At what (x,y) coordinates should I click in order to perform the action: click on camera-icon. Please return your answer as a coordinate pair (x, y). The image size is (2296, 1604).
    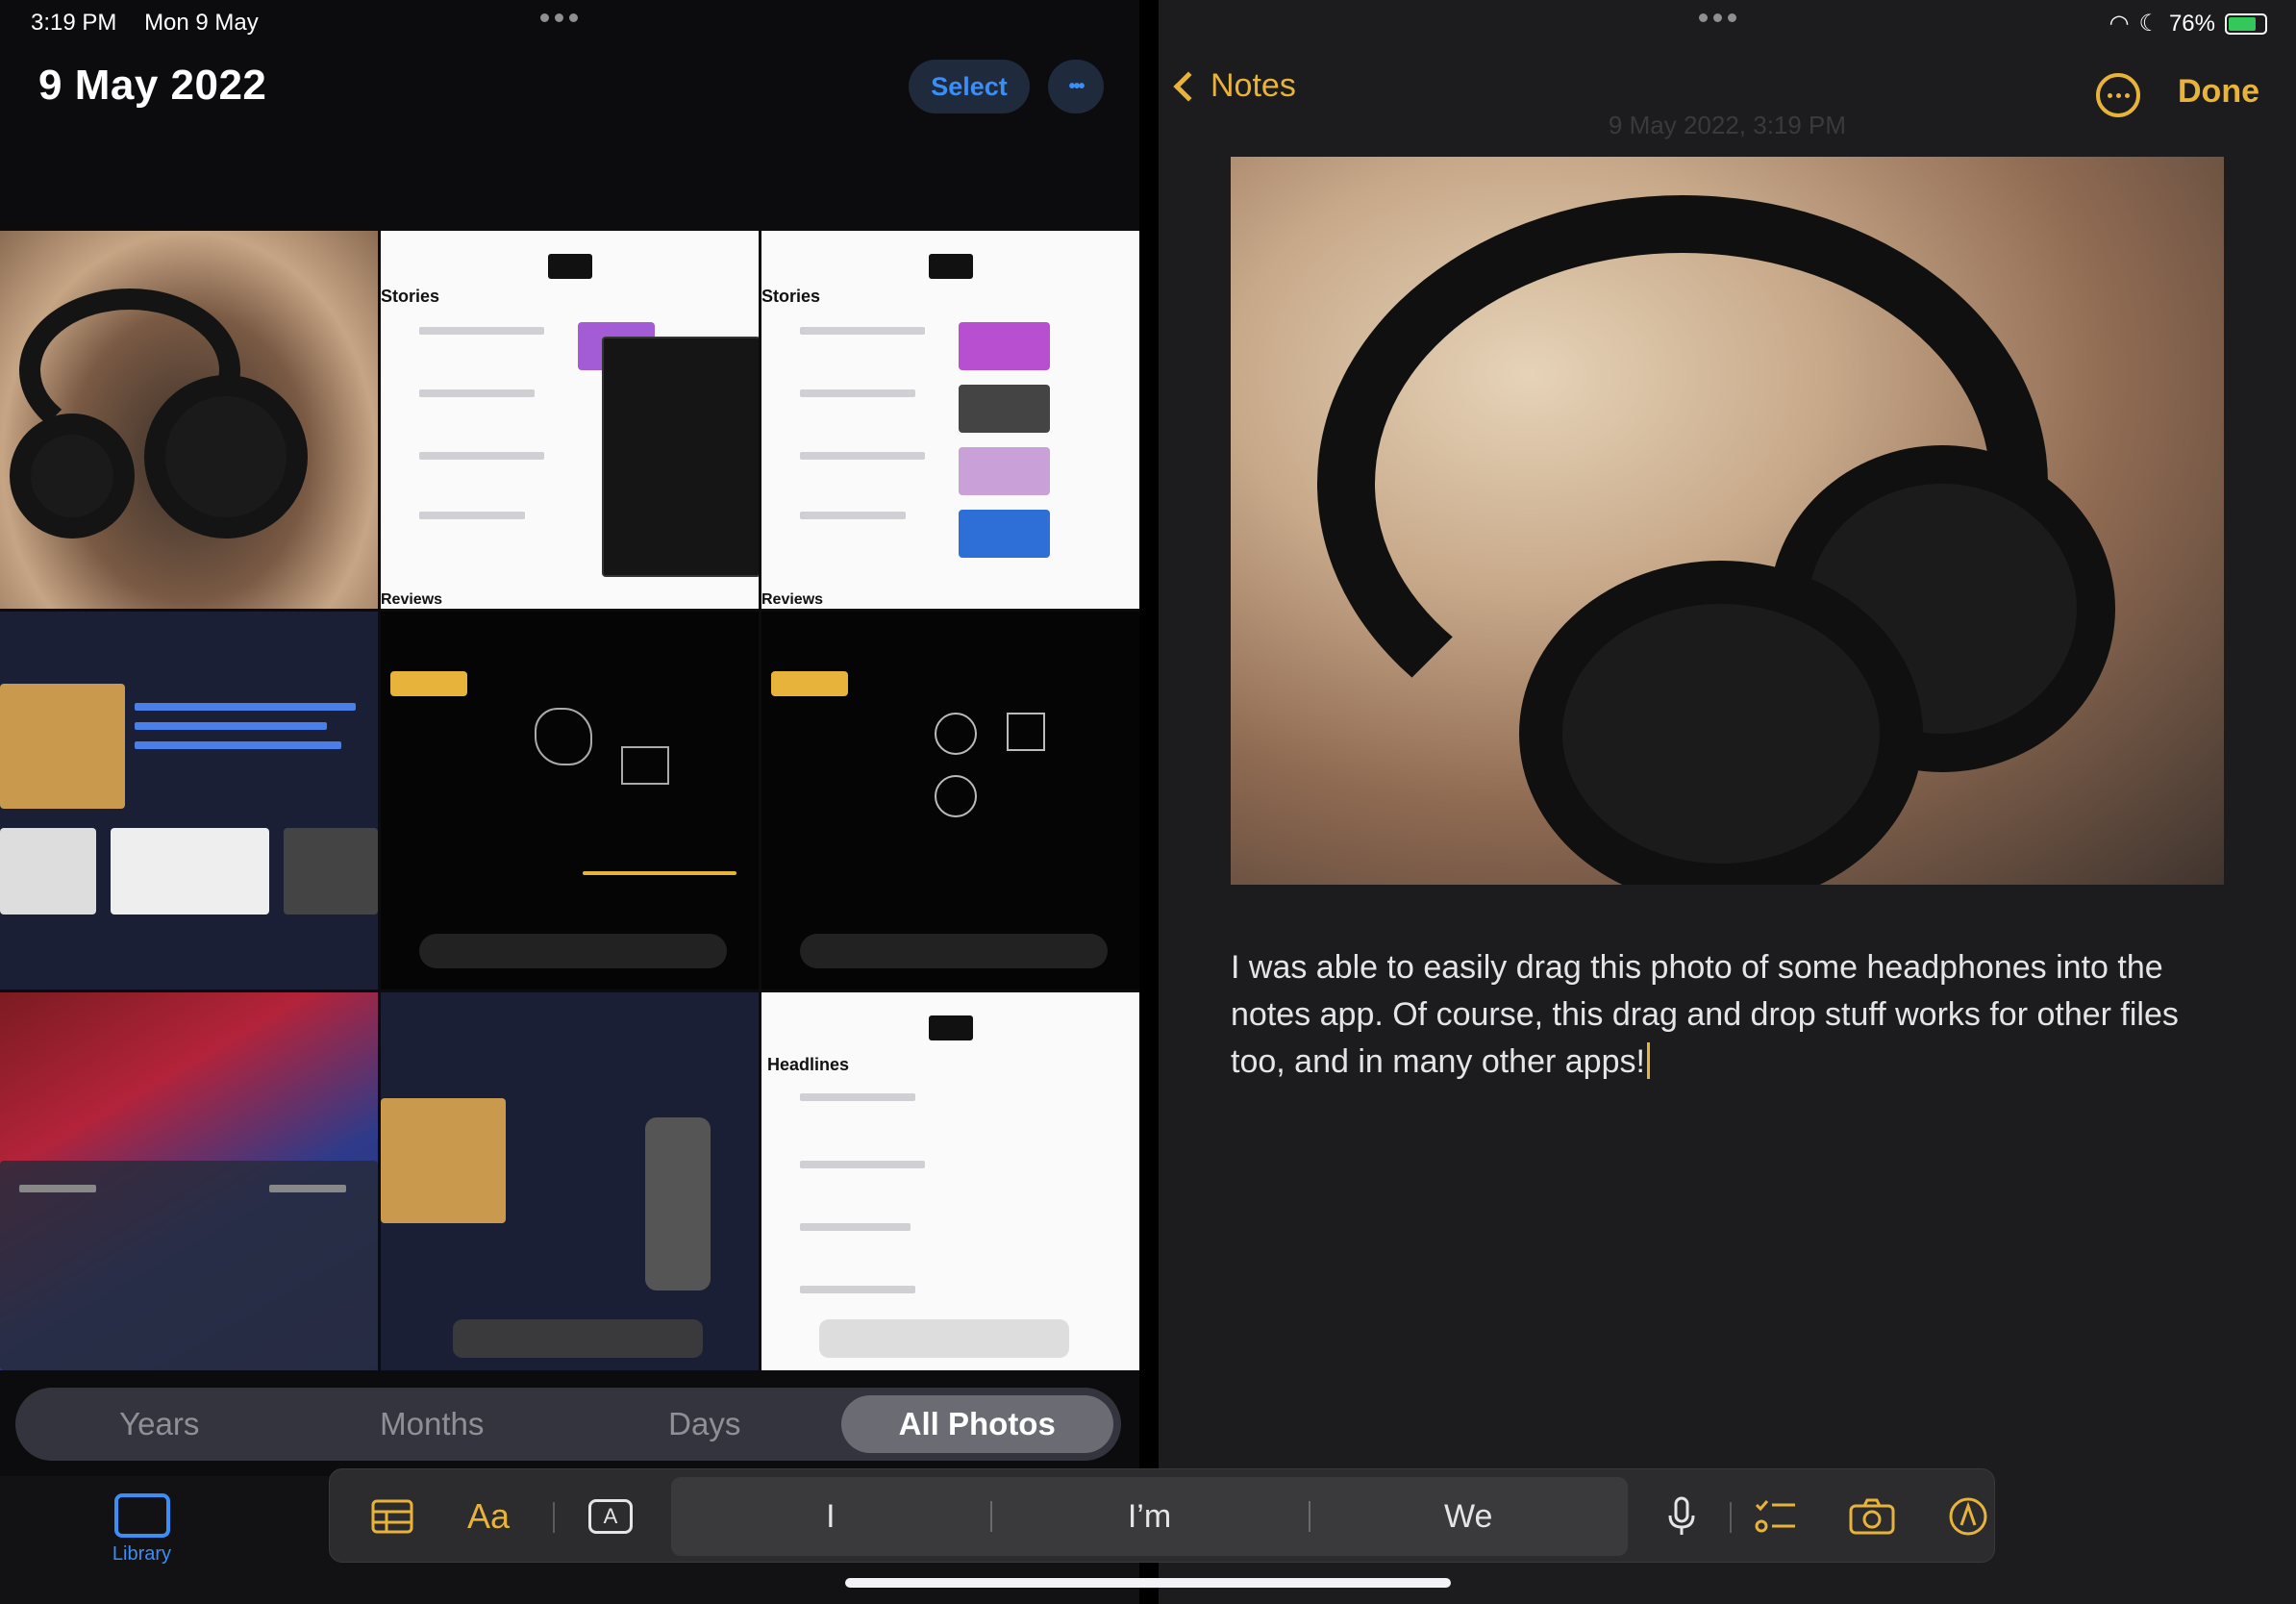
    Looking at the image, I should click on (1872, 1516).